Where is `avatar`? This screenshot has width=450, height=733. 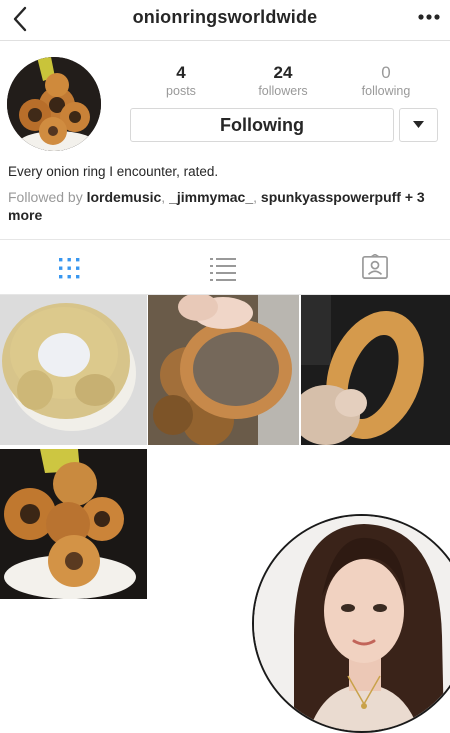
avatar is located at coordinates (54, 104).